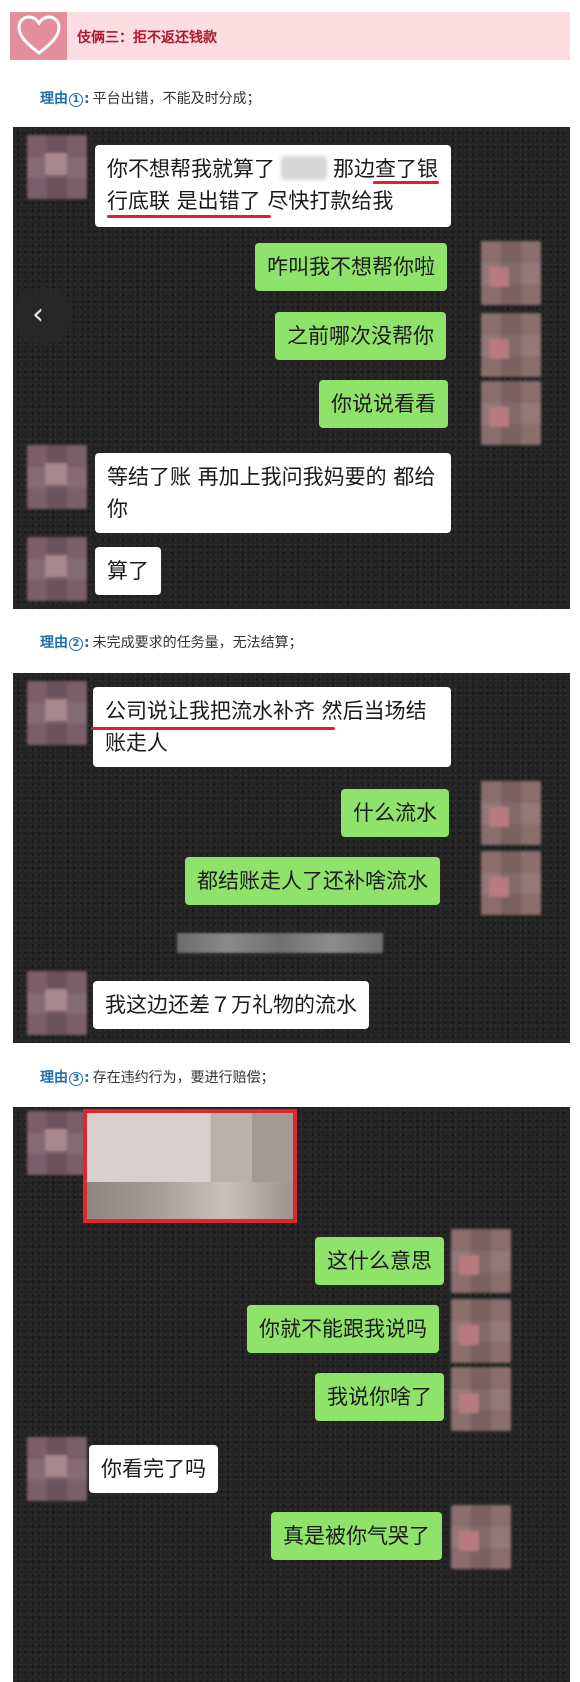 This screenshot has height=1682, width=580. Describe the element at coordinates (385, 169) in the screenshot. I see `message-text: 那边查了银` at that location.